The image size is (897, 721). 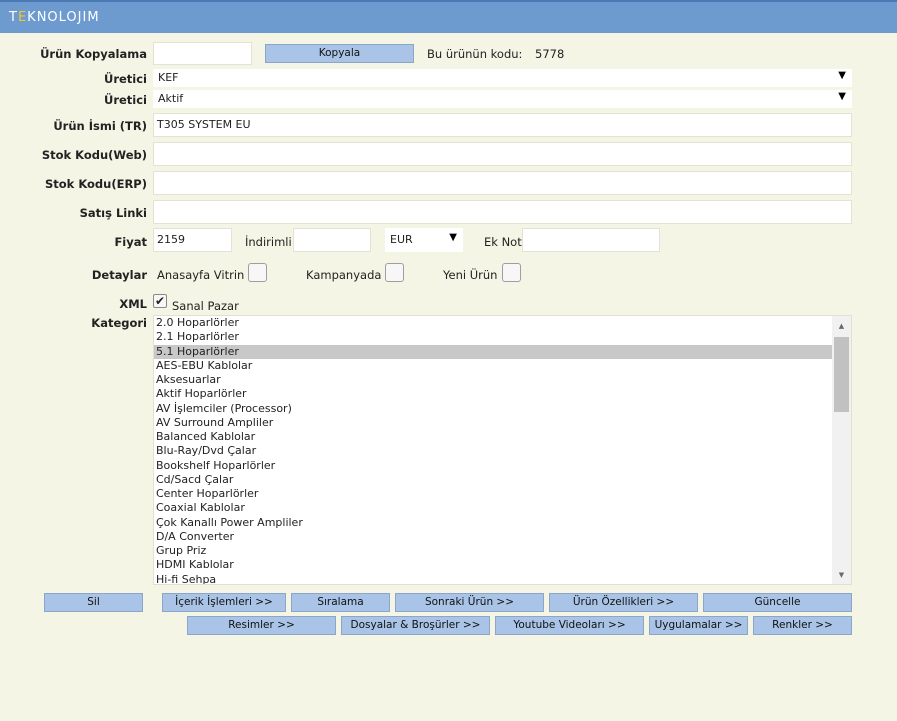 What do you see at coordinates (502, 125) in the screenshot?
I see `product-name-input: T305 SYSTEM EU` at bounding box center [502, 125].